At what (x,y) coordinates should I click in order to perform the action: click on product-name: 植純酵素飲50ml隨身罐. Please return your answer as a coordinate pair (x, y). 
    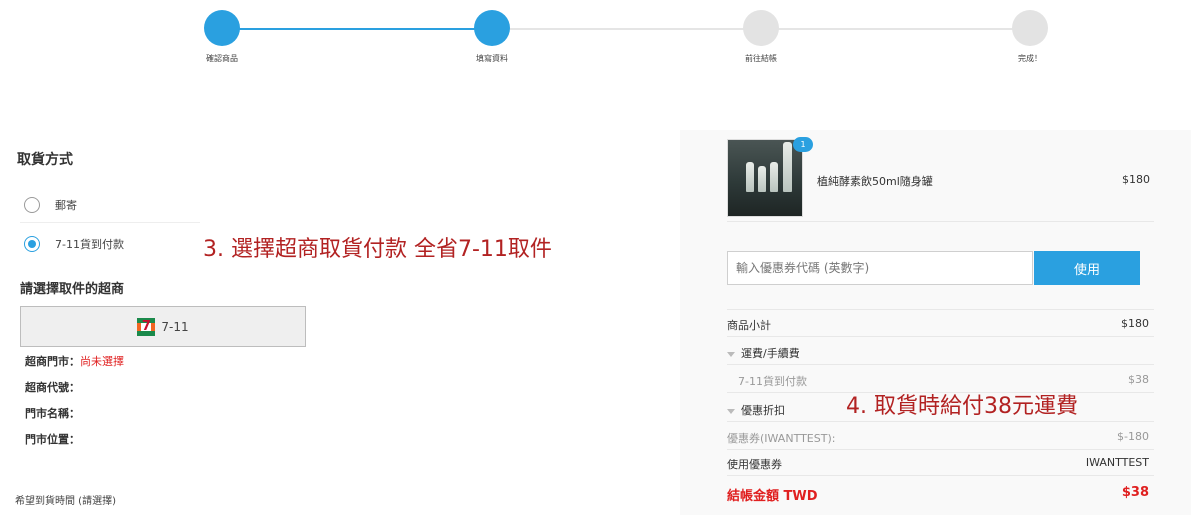
    Looking at the image, I should click on (875, 181).